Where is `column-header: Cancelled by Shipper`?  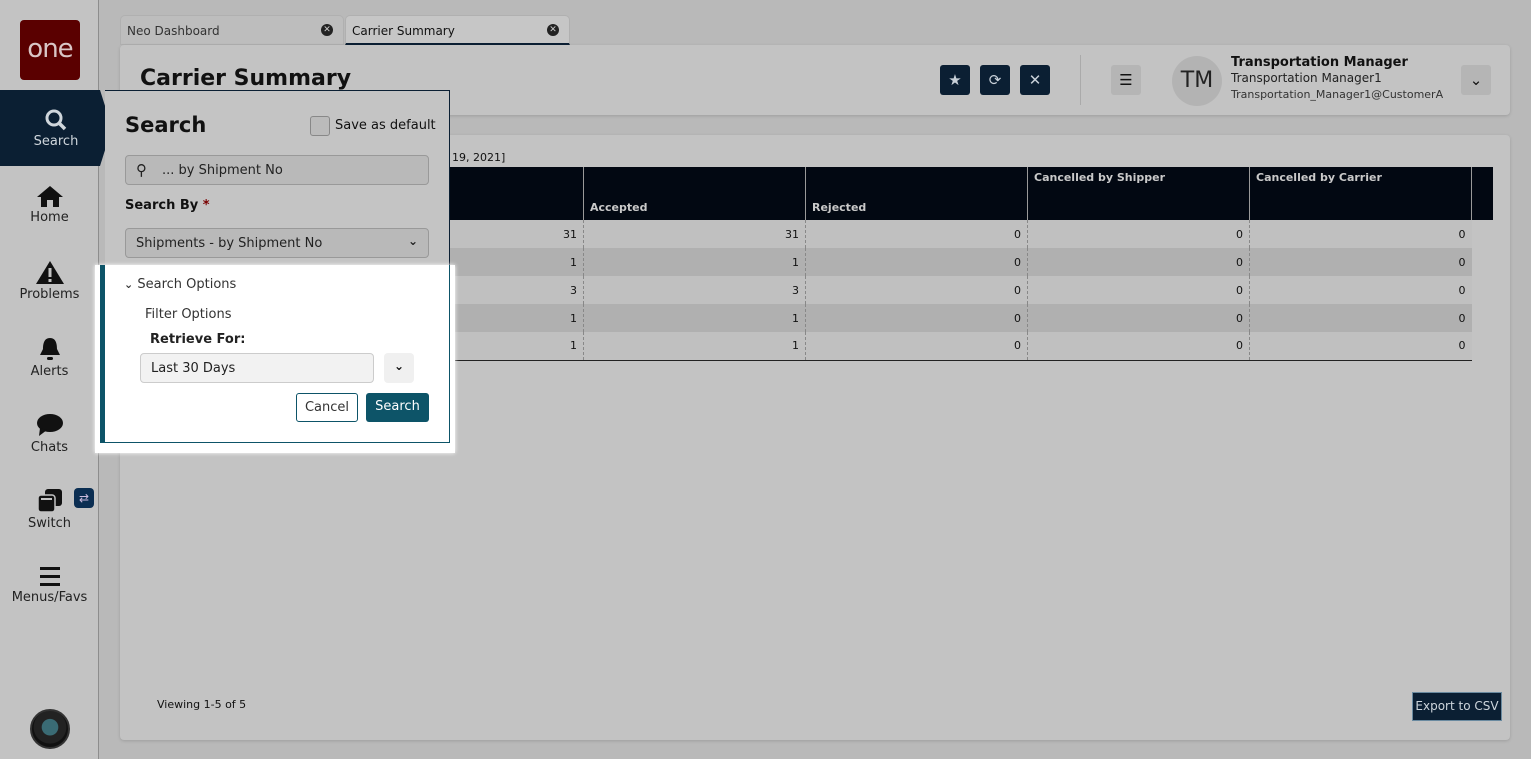 column-header: Cancelled by Shipper is located at coordinates (1138, 193).